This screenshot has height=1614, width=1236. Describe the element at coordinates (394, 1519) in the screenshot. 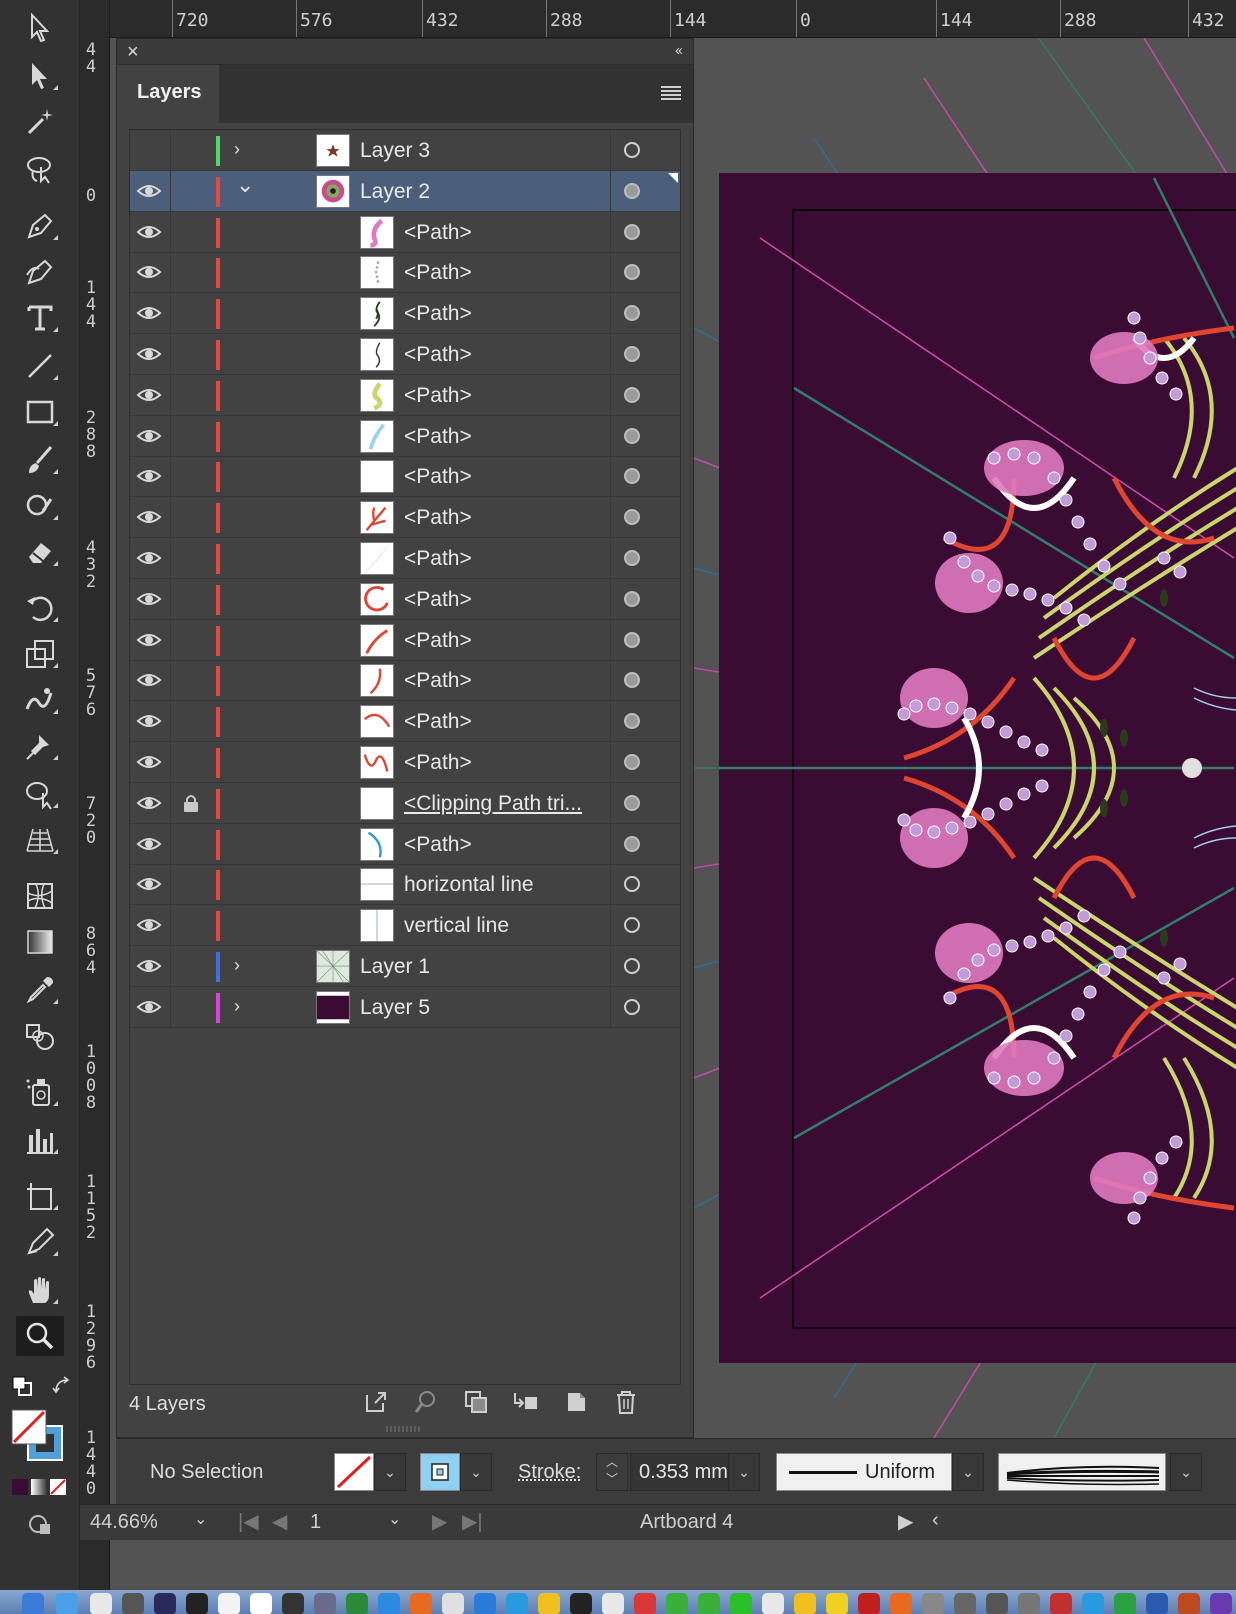

I see `artboard-dropdown-chevron-icon: ⌄` at that location.